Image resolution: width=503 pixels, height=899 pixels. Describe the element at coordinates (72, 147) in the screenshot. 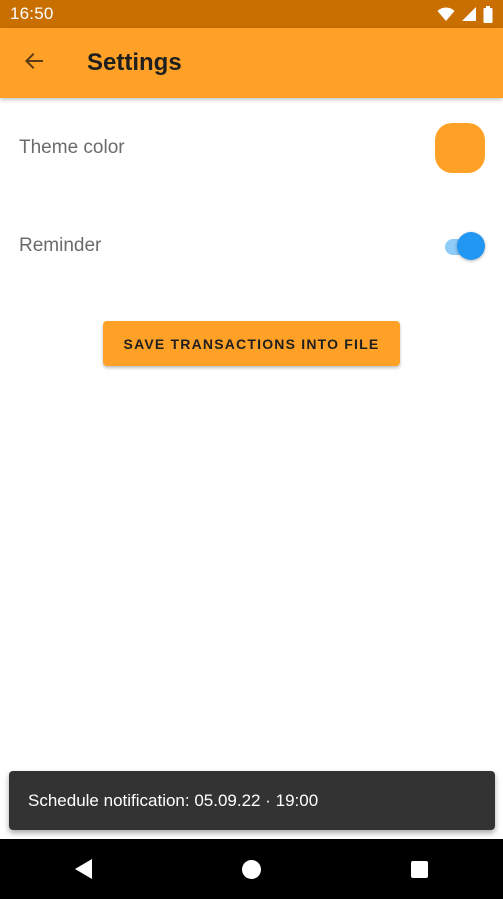

I see `theme-color-label: Theme color` at that location.